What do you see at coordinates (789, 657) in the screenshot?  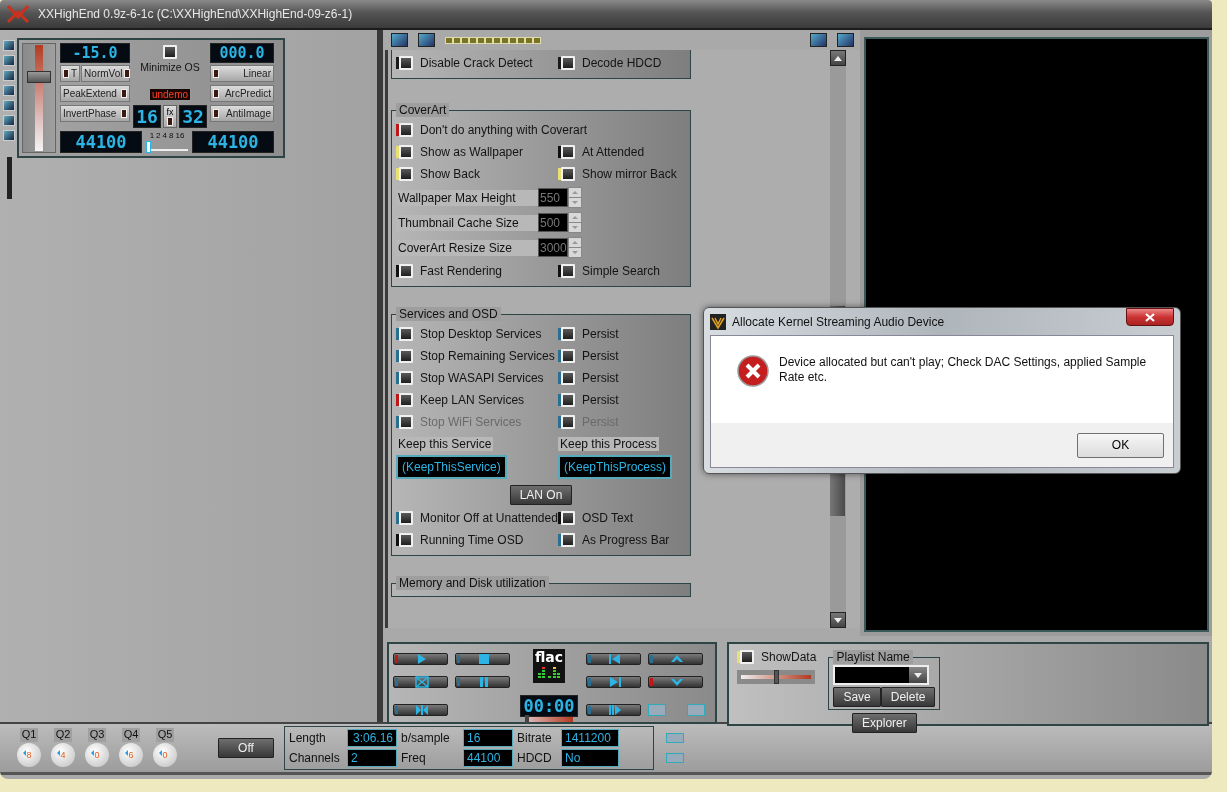 I see `checkbox-label: ShowData` at bounding box center [789, 657].